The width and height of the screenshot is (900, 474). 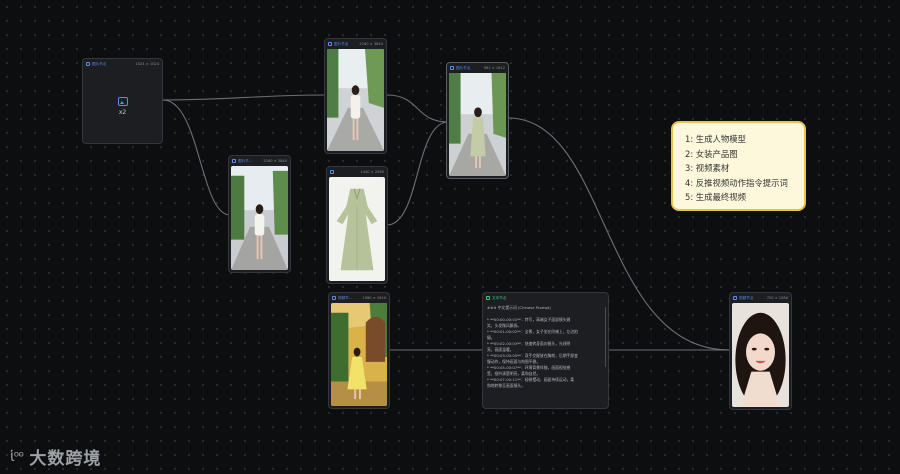 I want to click on note-step: 4: 反推视频动作指令提示词, so click(x=736, y=182).